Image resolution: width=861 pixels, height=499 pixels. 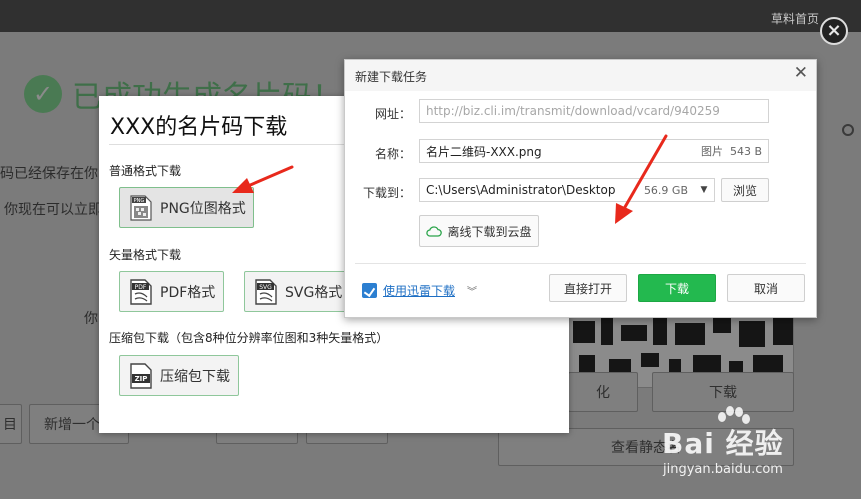 What do you see at coordinates (665, 190) in the screenshot?
I see `free-space: 56.9 GB` at bounding box center [665, 190].